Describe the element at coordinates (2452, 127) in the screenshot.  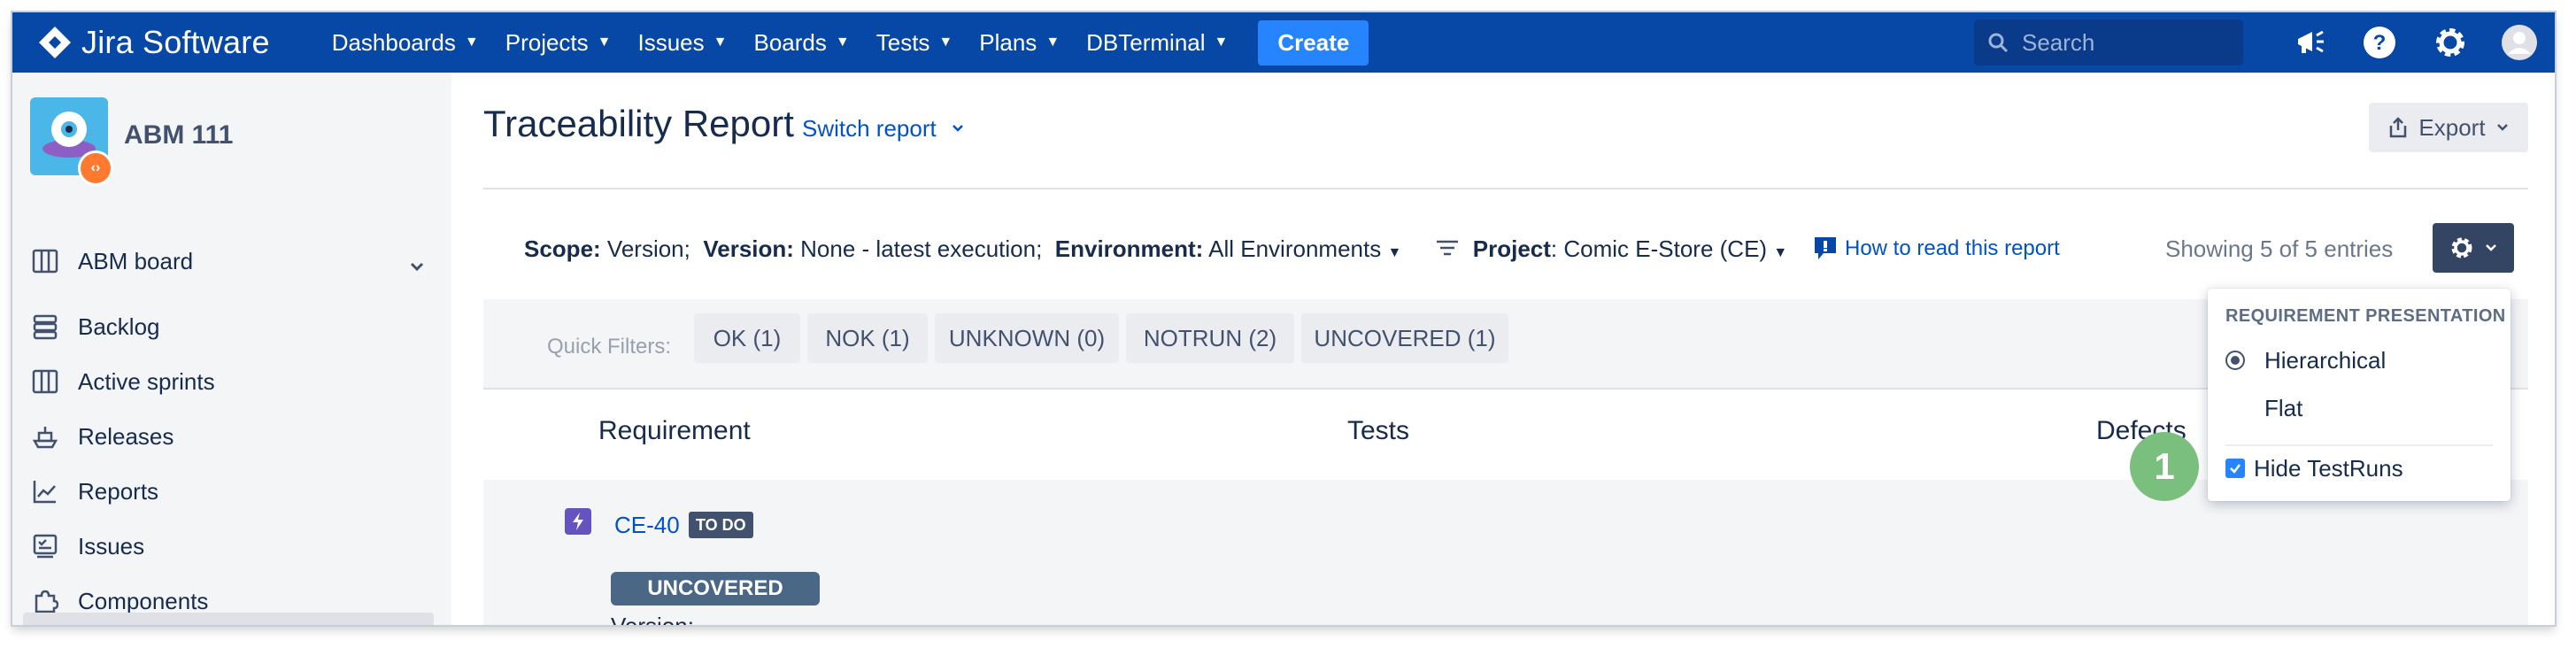
I see `export-label: Export` at that location.